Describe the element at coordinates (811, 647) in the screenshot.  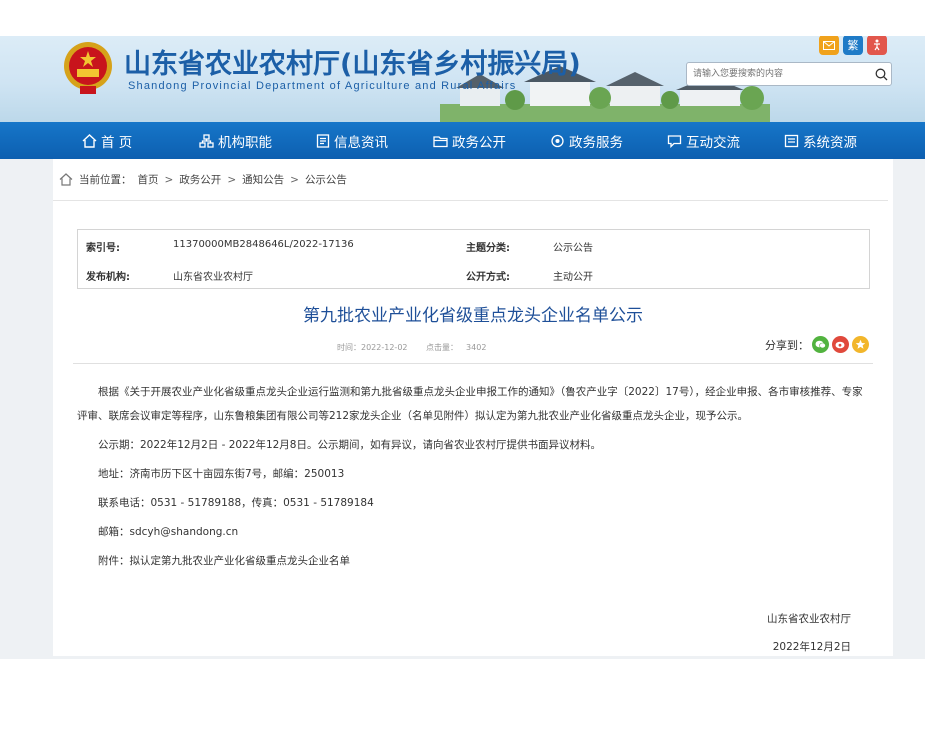
I see `signature-date: 2022年12月2日` at that location.